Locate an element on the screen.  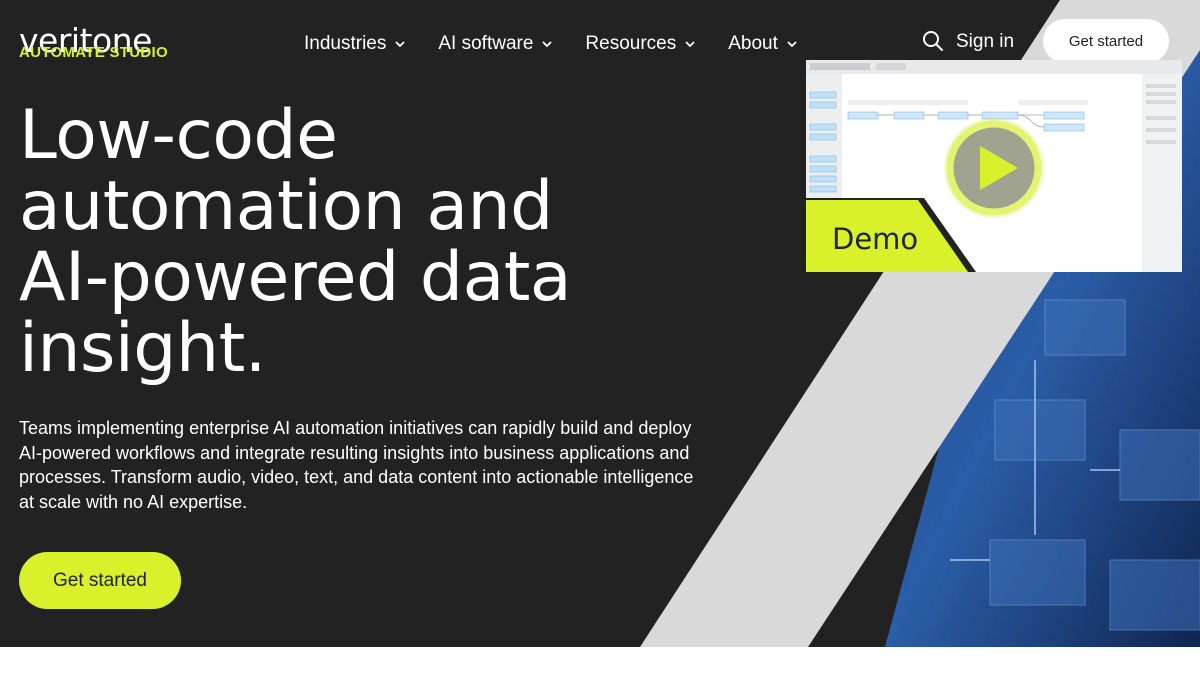
nav-resources: Resources is located at coordinates (640, 44).